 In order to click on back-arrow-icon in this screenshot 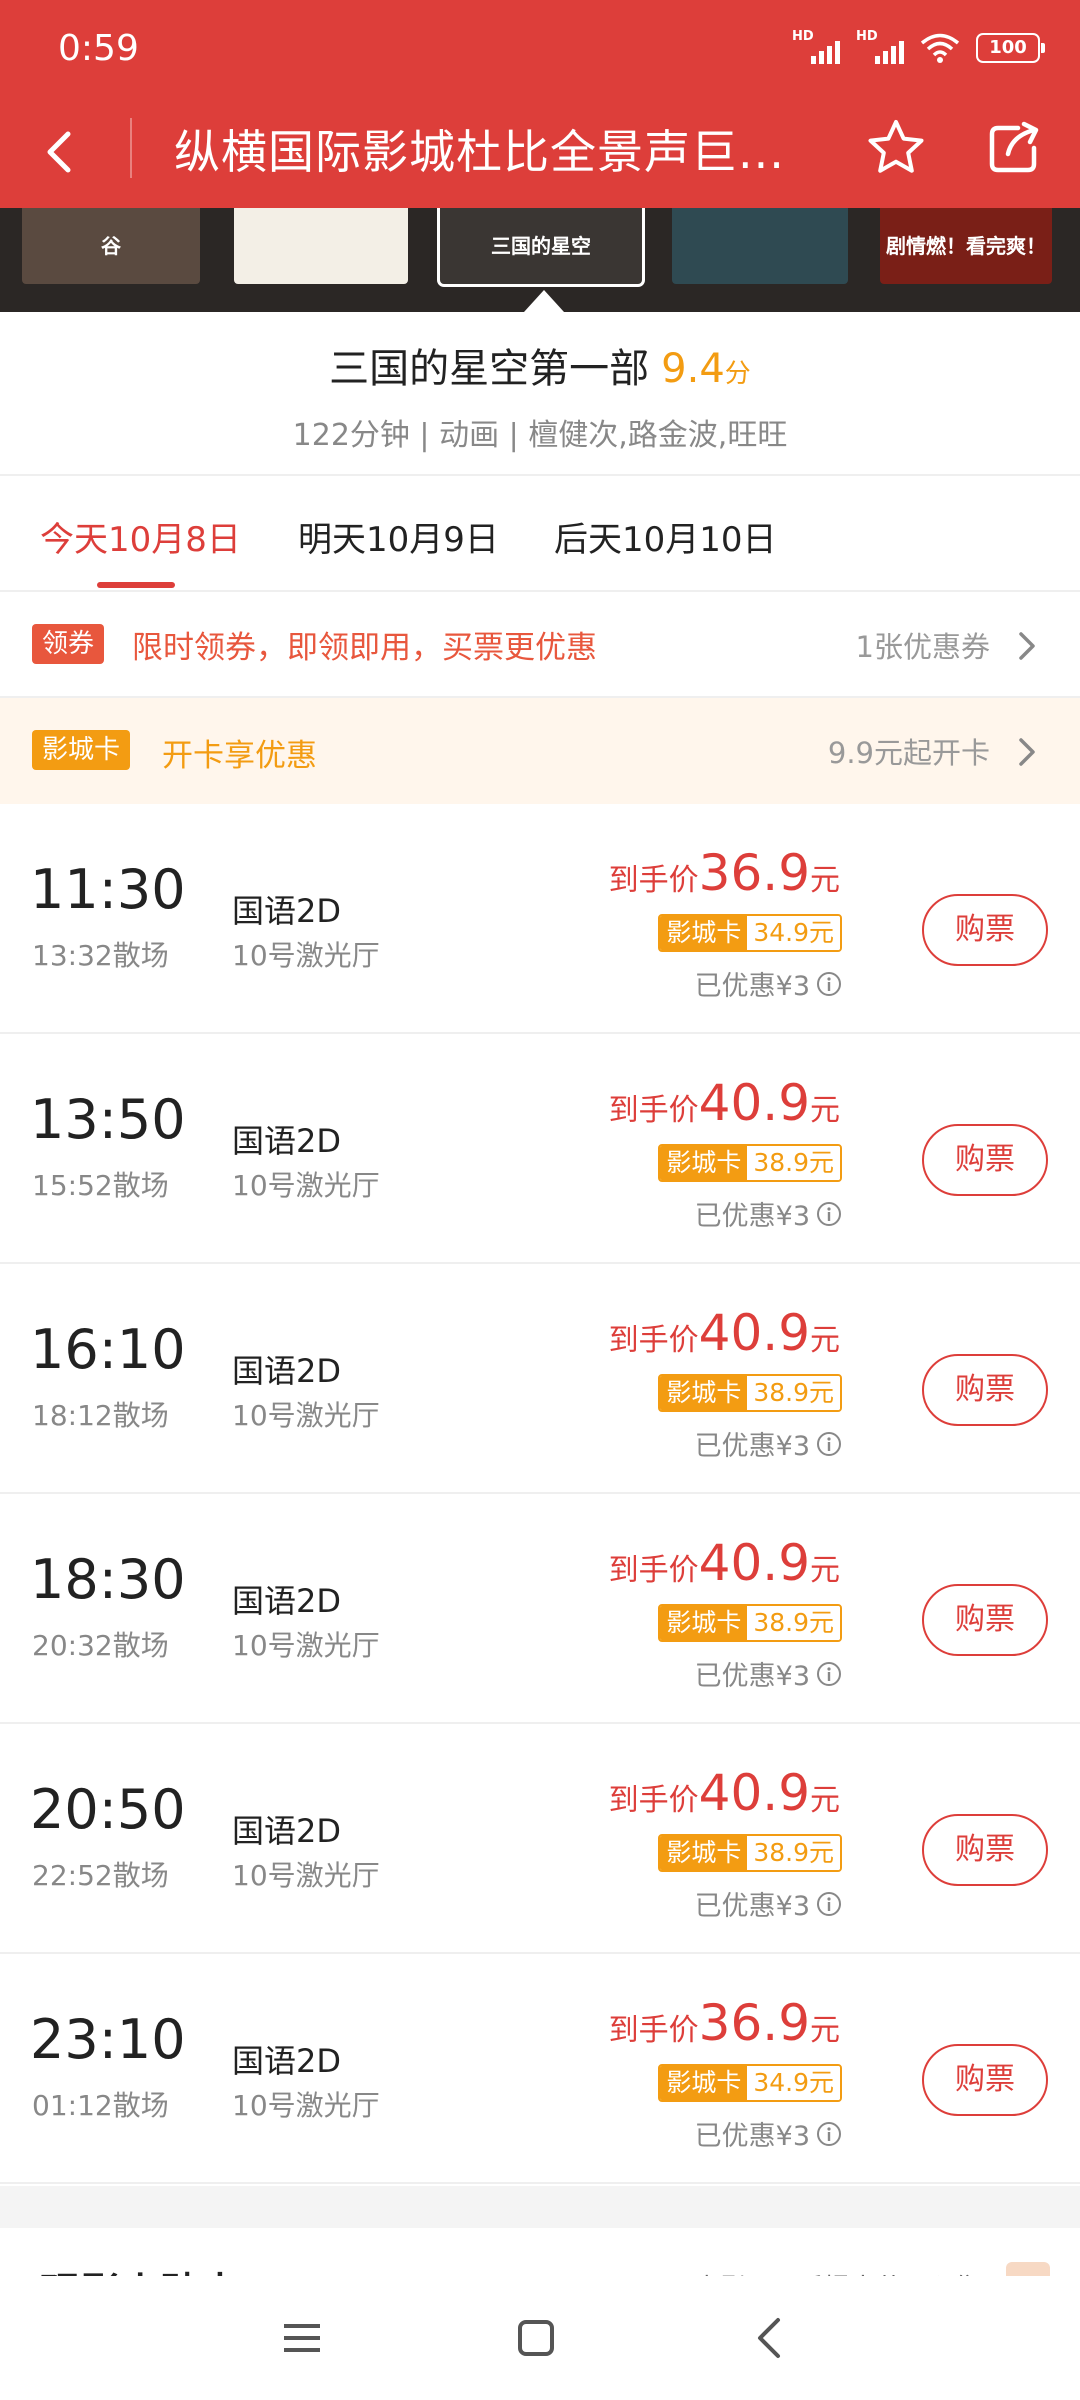, I will do `click(60, 152)`.